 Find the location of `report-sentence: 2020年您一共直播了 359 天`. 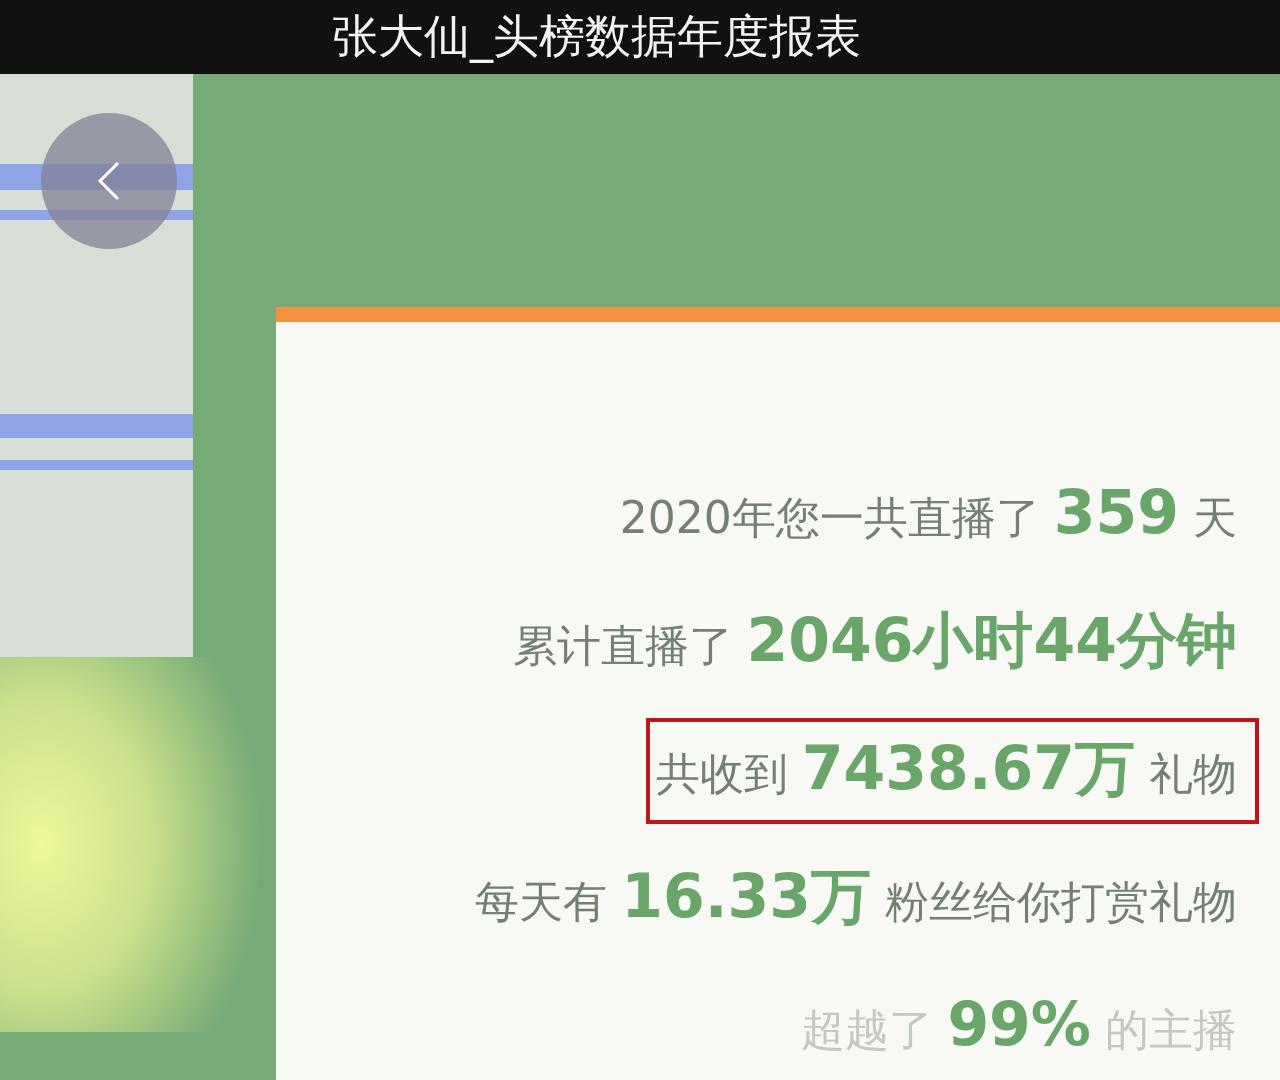

report-sentence: 2020年您一共直播了 359 天 is located at coordinates (928, 512).